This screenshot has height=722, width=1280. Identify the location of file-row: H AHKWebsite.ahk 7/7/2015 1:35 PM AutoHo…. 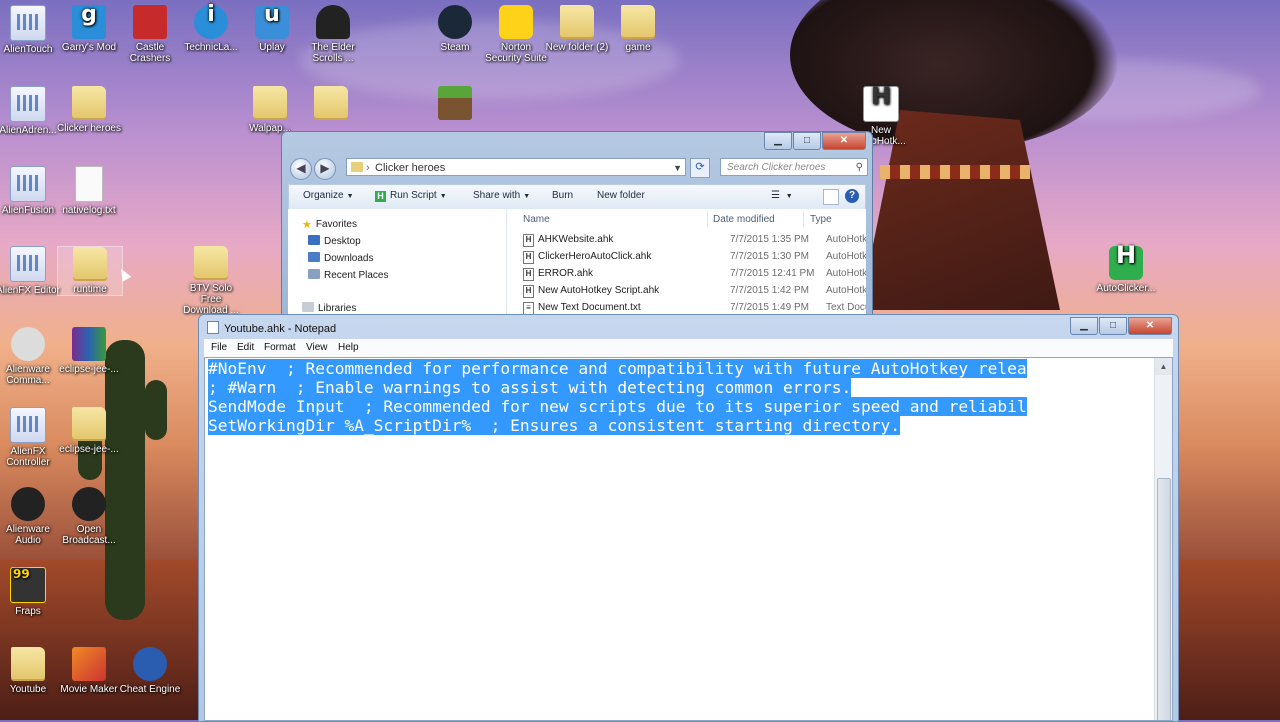
(694, 240).